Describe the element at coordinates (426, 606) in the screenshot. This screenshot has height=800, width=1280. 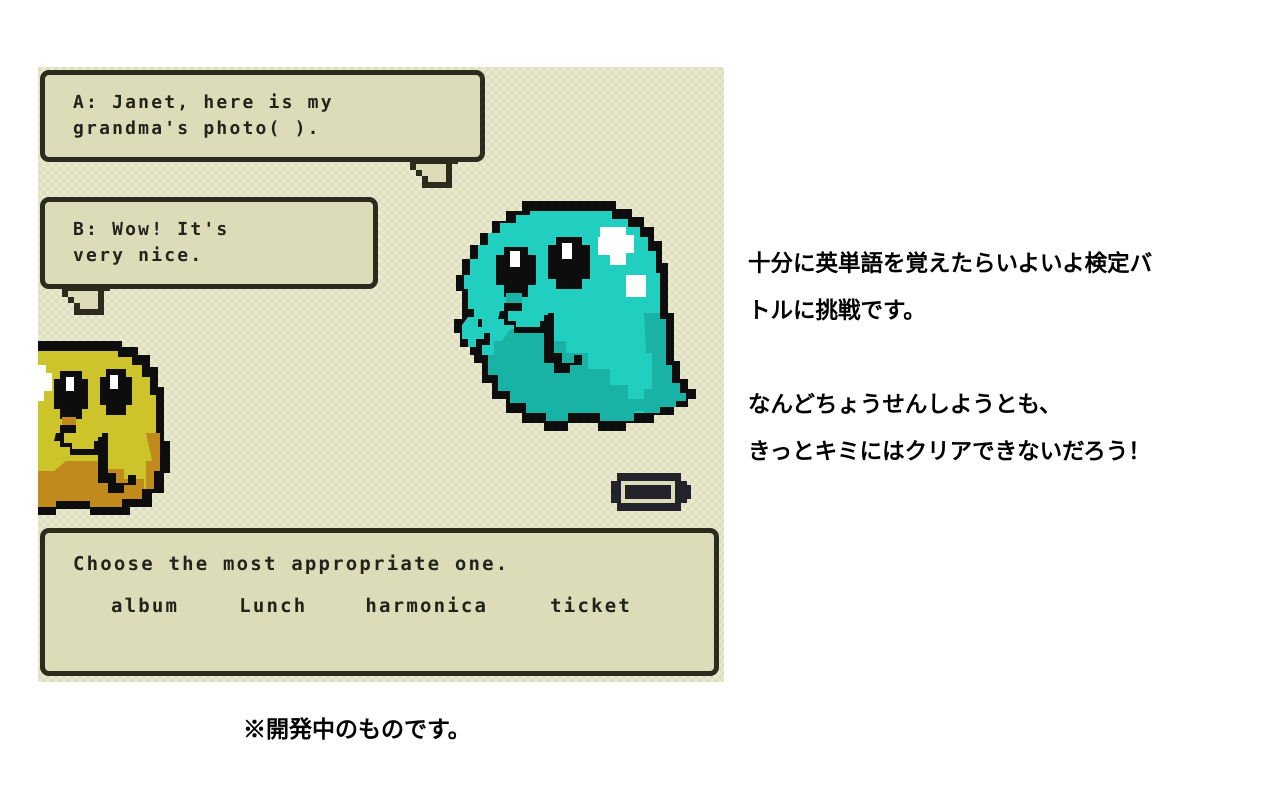
I see `answer-option-harmonica: harmonica` at that location.